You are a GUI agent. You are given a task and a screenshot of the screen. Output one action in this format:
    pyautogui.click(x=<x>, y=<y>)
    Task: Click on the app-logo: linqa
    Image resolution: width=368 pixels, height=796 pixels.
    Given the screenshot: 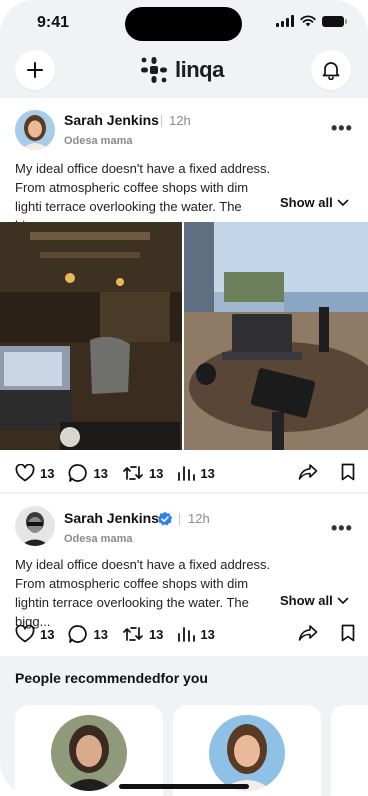 What is the action you would take?
    pyautogui.click(x=181, y=70)
    